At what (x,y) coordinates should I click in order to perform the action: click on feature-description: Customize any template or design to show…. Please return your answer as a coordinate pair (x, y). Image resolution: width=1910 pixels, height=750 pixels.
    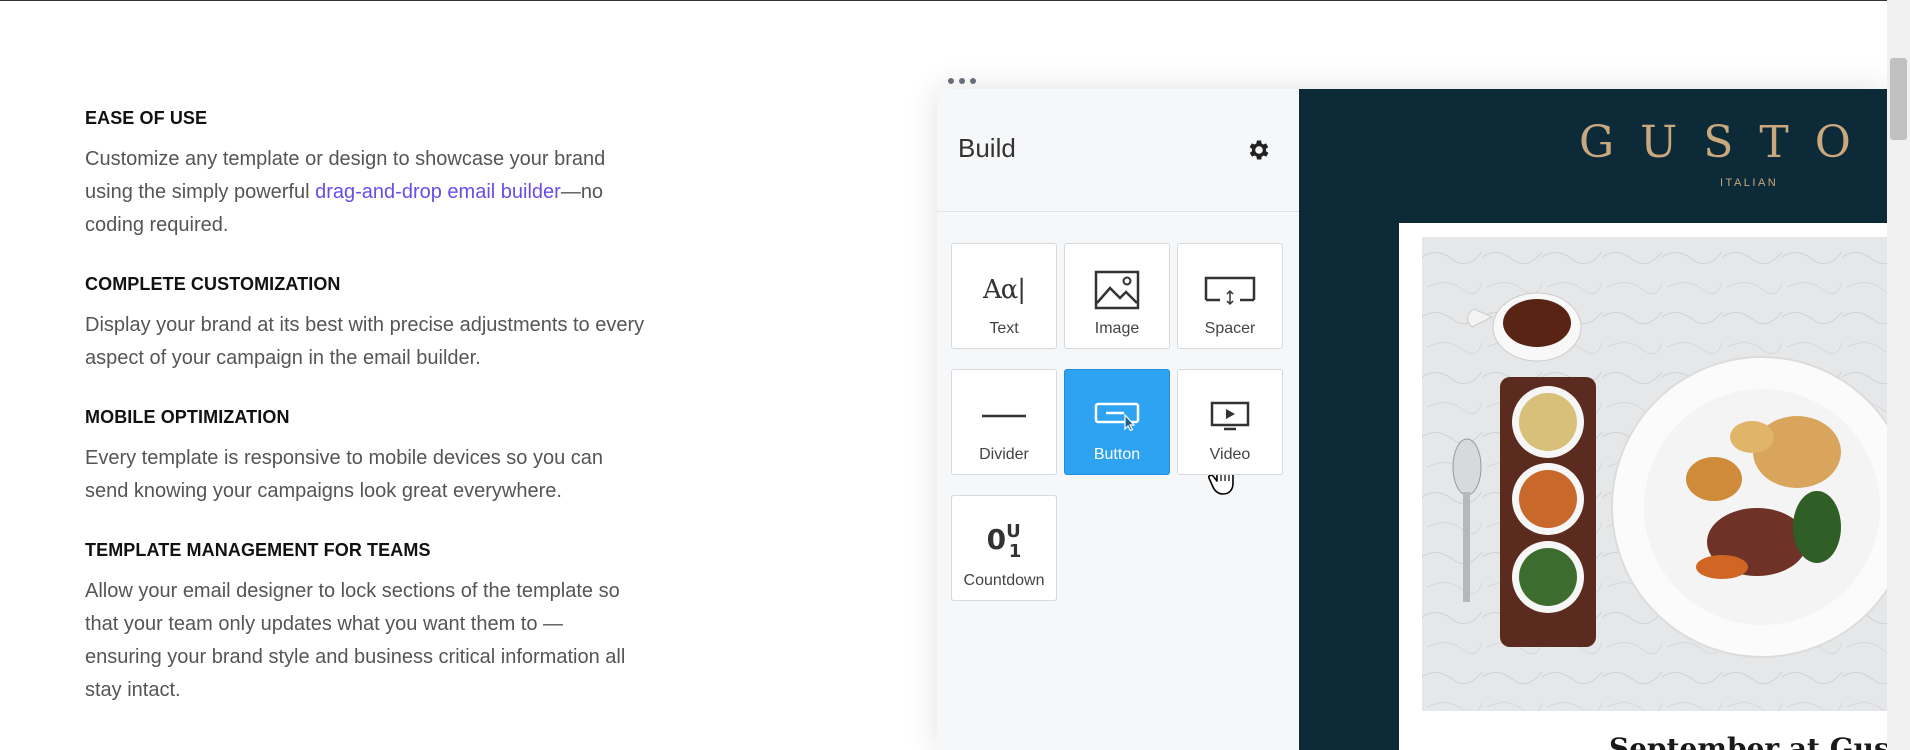
    Looking at the image, I should click on (365, 192).